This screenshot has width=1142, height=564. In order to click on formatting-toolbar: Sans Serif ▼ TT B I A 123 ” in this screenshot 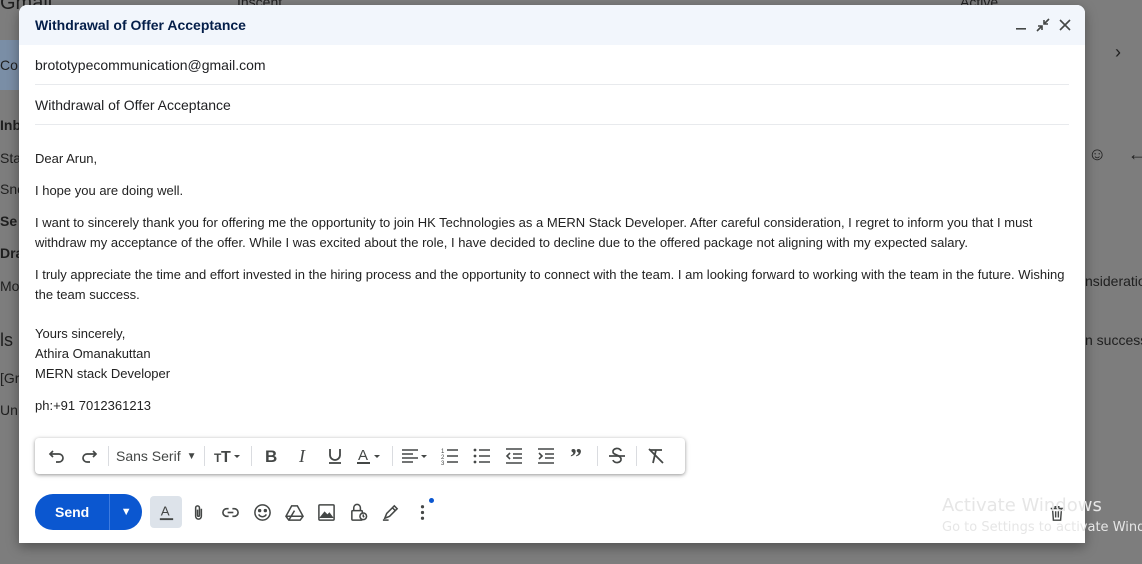, I will do `click(360, 456)`.